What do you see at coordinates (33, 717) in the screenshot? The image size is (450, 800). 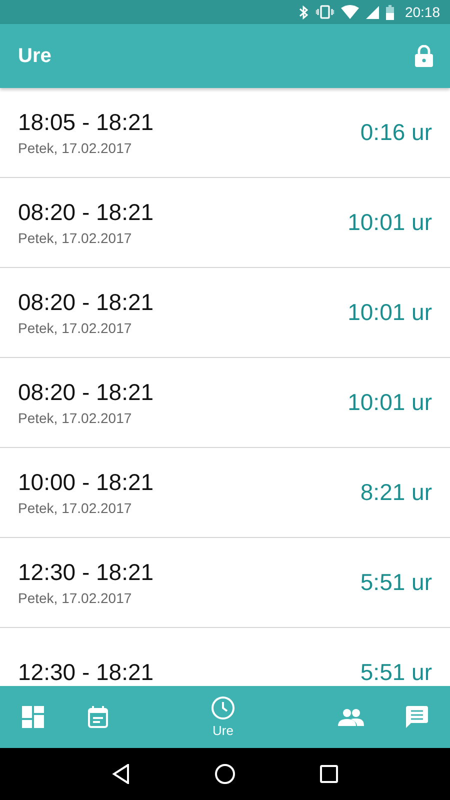 I see `dashboard-icon` at bounding box center [33, 717].